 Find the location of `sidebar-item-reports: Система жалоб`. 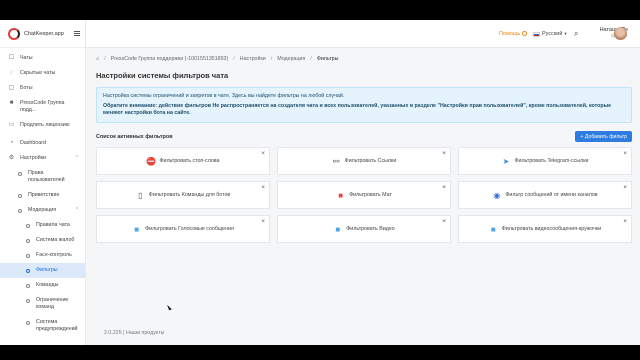

sidebar-item-reports: Система жалоб is located at coordinates (42, 240).